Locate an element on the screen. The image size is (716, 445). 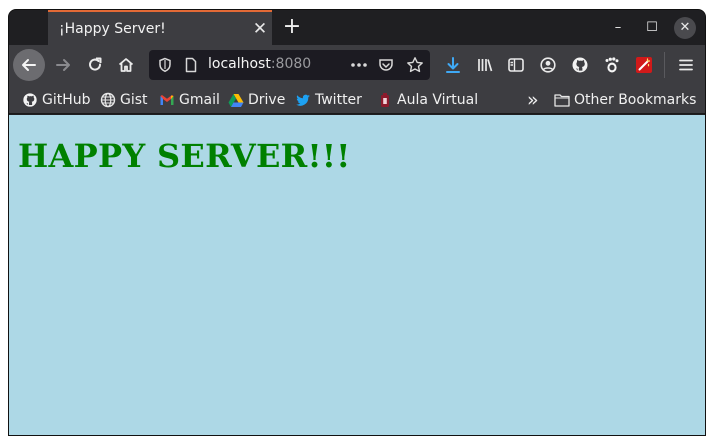
home-icon is located at coordinates (126, 65).